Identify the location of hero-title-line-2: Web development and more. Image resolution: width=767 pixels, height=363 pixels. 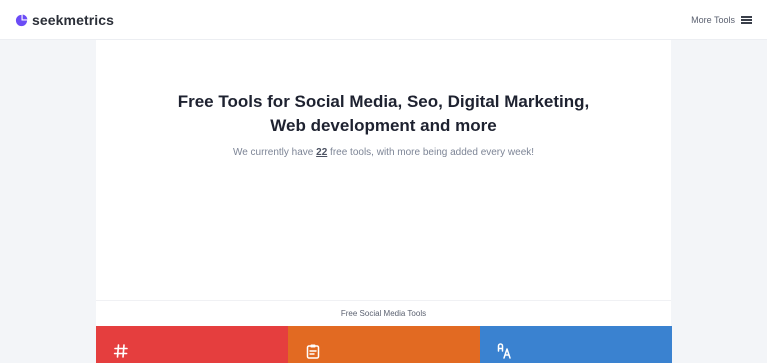
(383, 125).